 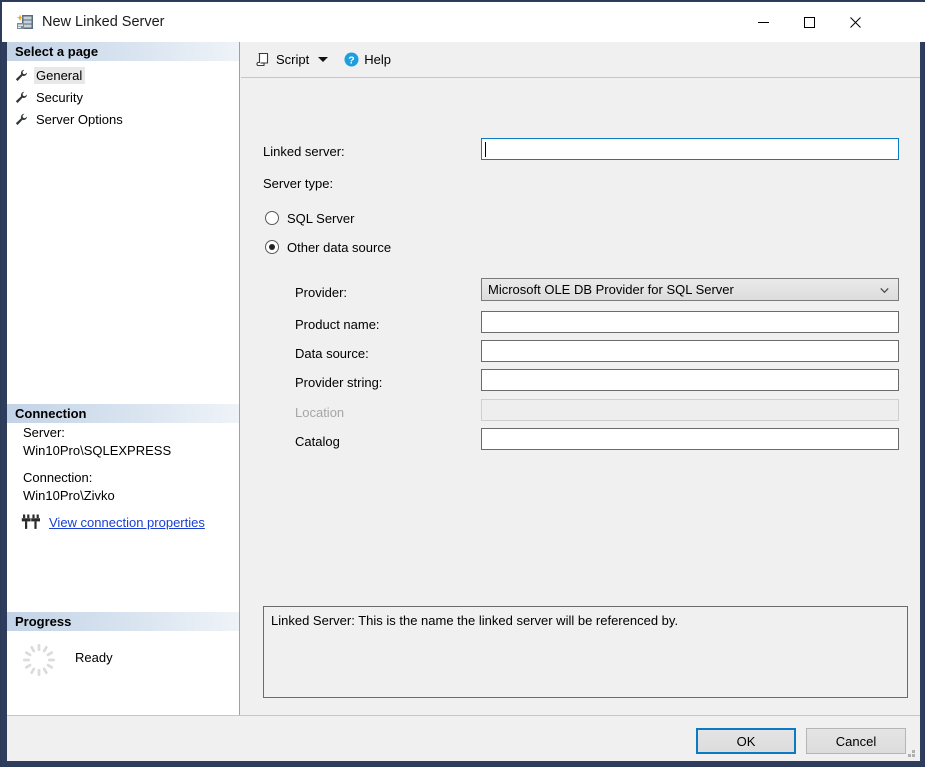 I want to click on connection-user-value: Win10Pro\Zivko, so click(x=69, y=495).